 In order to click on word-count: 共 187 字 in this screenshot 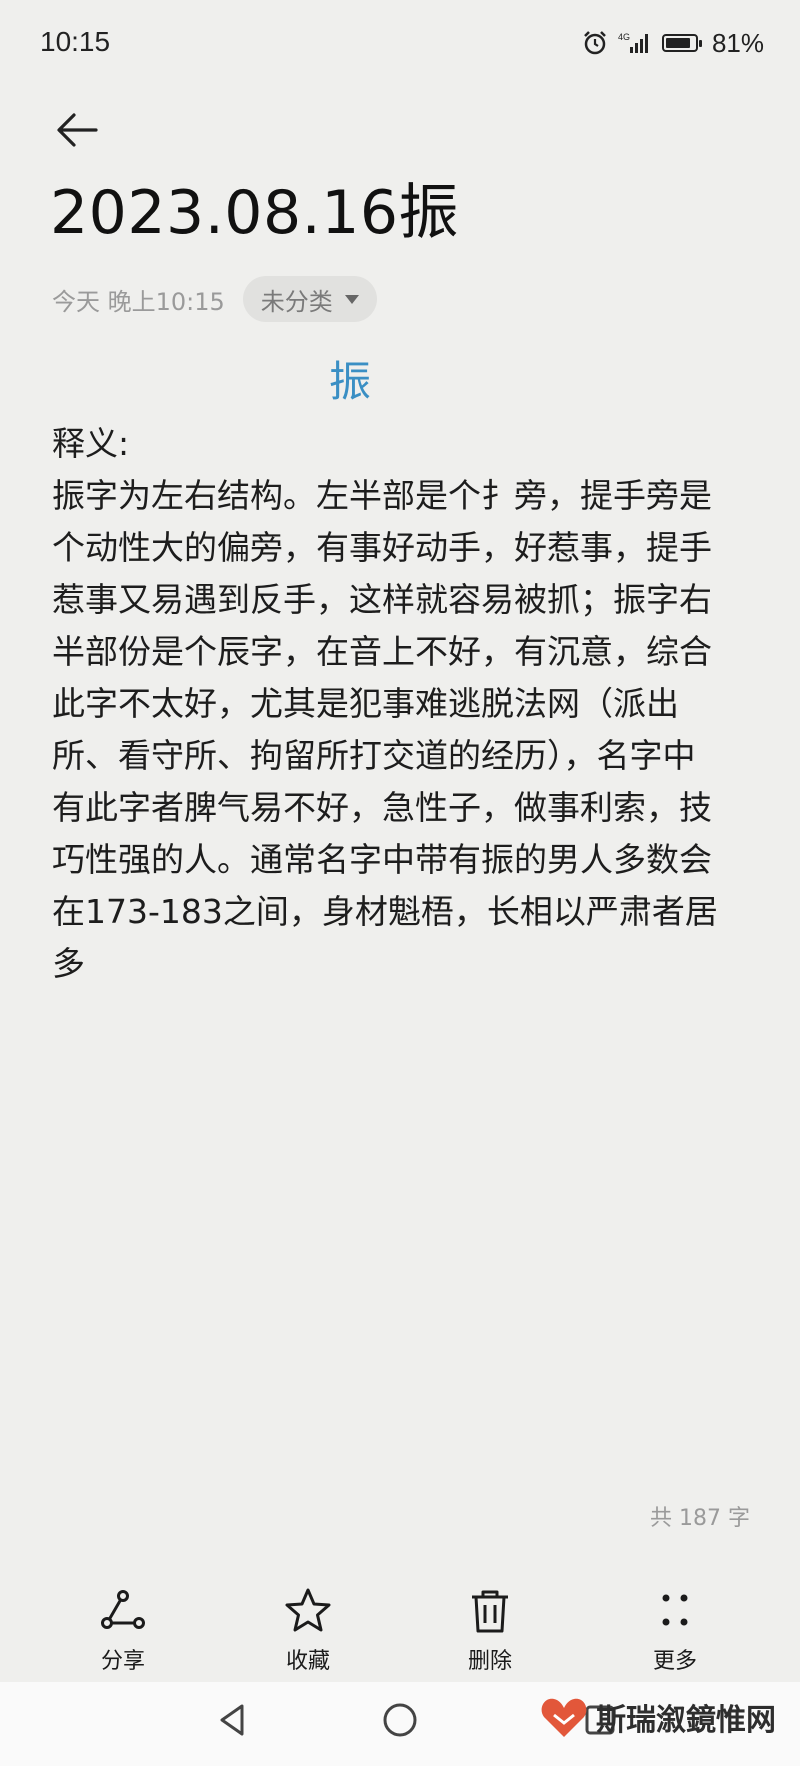, I will do `click(700, 1518)`.